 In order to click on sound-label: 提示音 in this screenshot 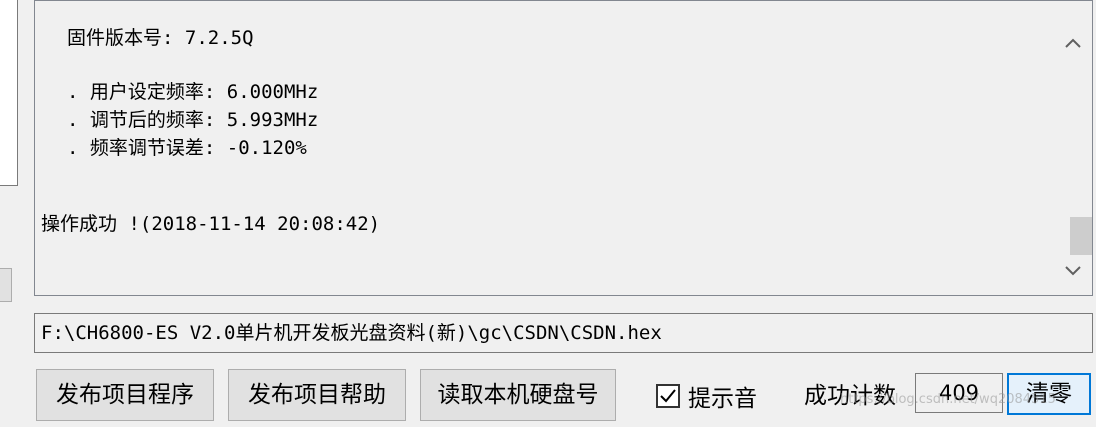, I will do `click(722, 399)`.